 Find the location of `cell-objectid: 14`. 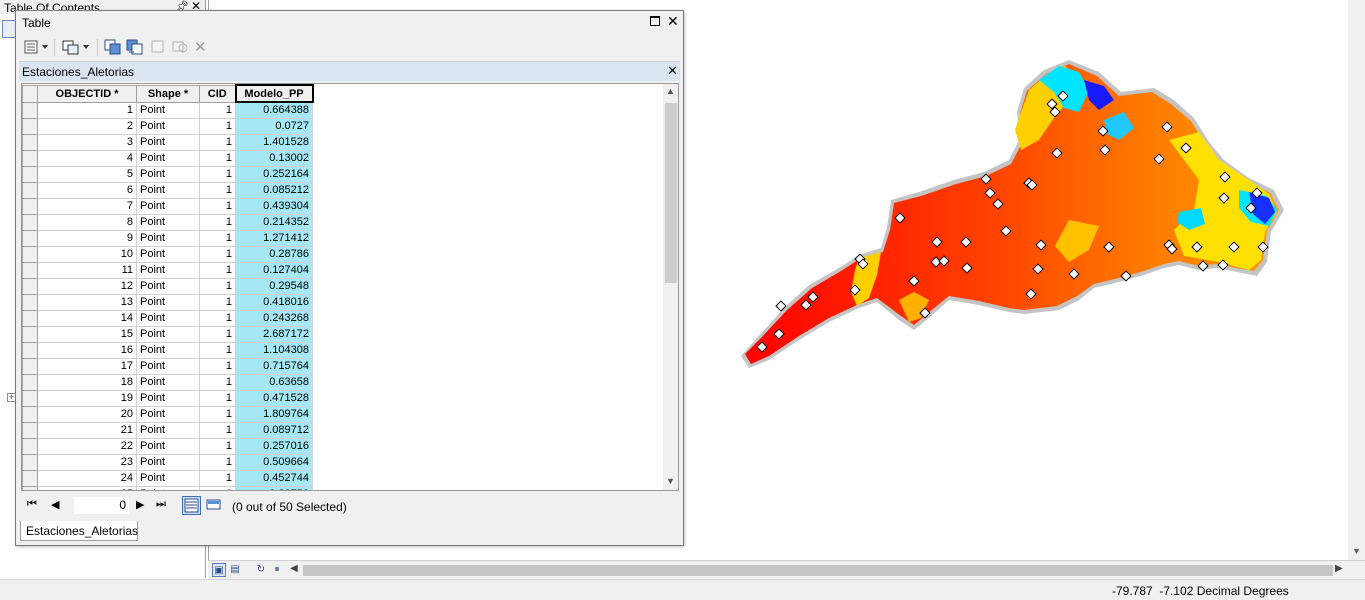

cell-objectid: 14 is located at coordinates (87, 318).